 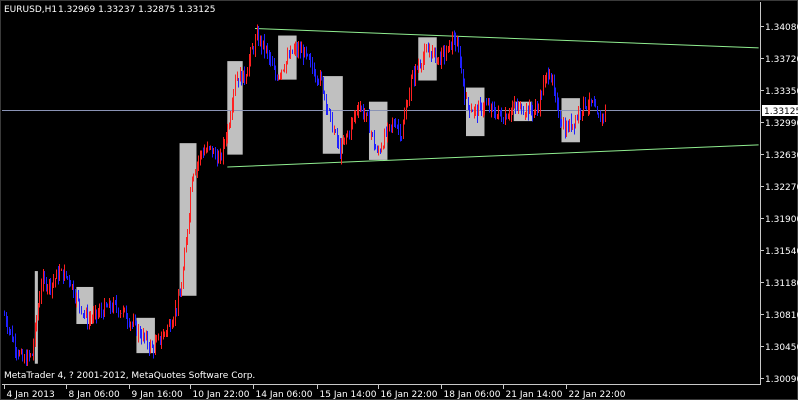 I want to click on price-label-9: 1.30810, so click(x=781, y=316).